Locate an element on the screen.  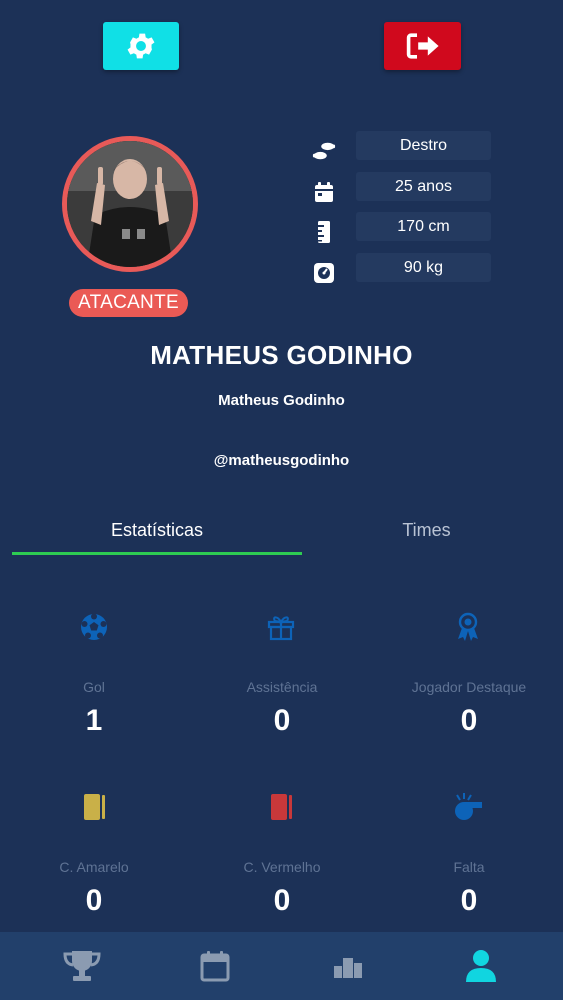
nav-profile is located at coordinates (481, 966).